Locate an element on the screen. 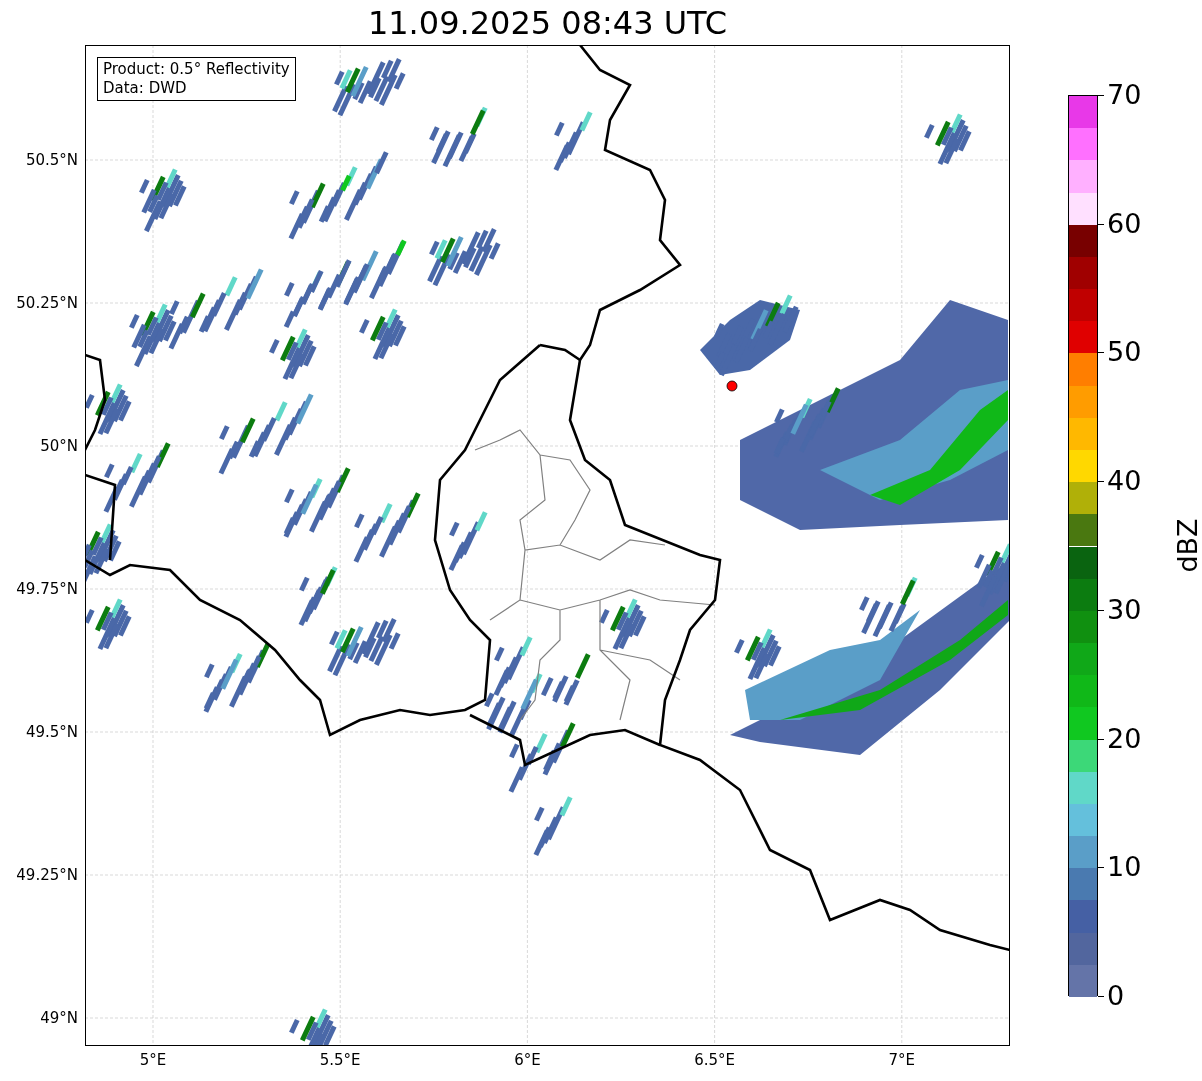 Image resolution: width=1202 pixels, height=1081 pixels. axis-tick-label: 49.25°N is located at coordinates (47, 875).